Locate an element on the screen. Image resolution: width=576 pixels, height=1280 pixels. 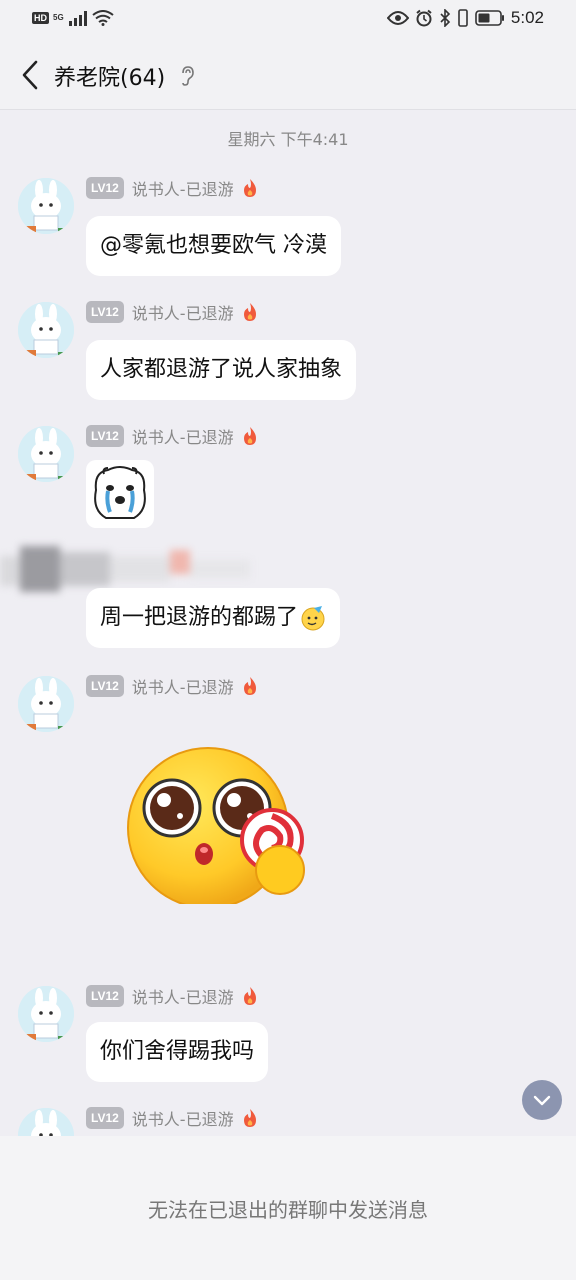
alarm-icon is located at coordinates (424, 18).